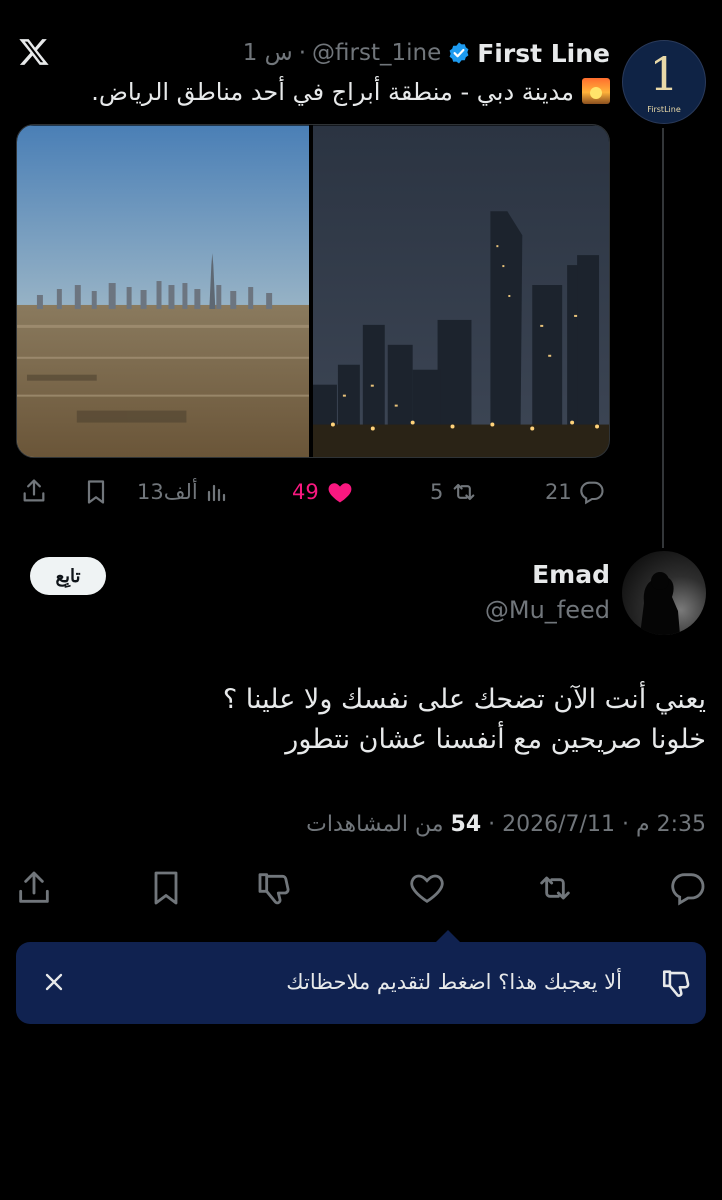 The image size is (722, 1200). I want to click on author-handle-emad: @Mu_feed, so click(547, 610).